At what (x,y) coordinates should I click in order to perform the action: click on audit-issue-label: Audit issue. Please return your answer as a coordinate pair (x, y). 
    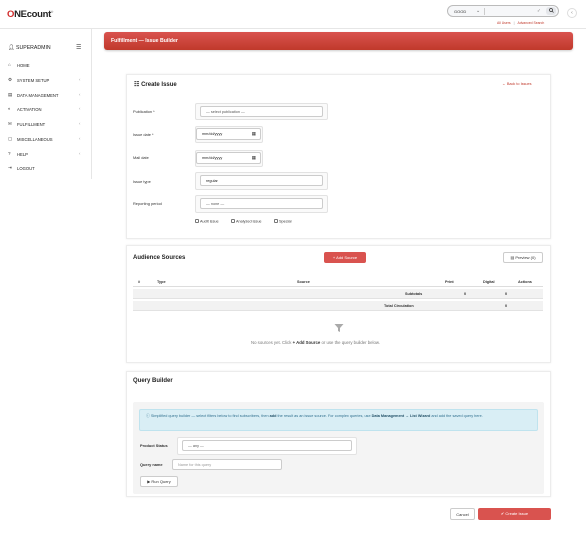
    Looking at the image, I should click on (209, 221).